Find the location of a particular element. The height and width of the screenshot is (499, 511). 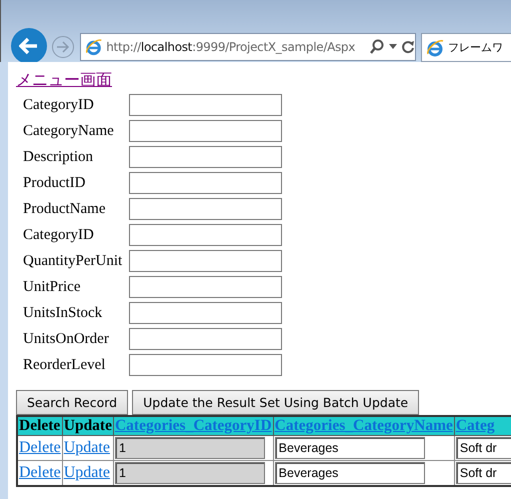

field-label: UnitsOnOrder is located at coordinates (66, 339).